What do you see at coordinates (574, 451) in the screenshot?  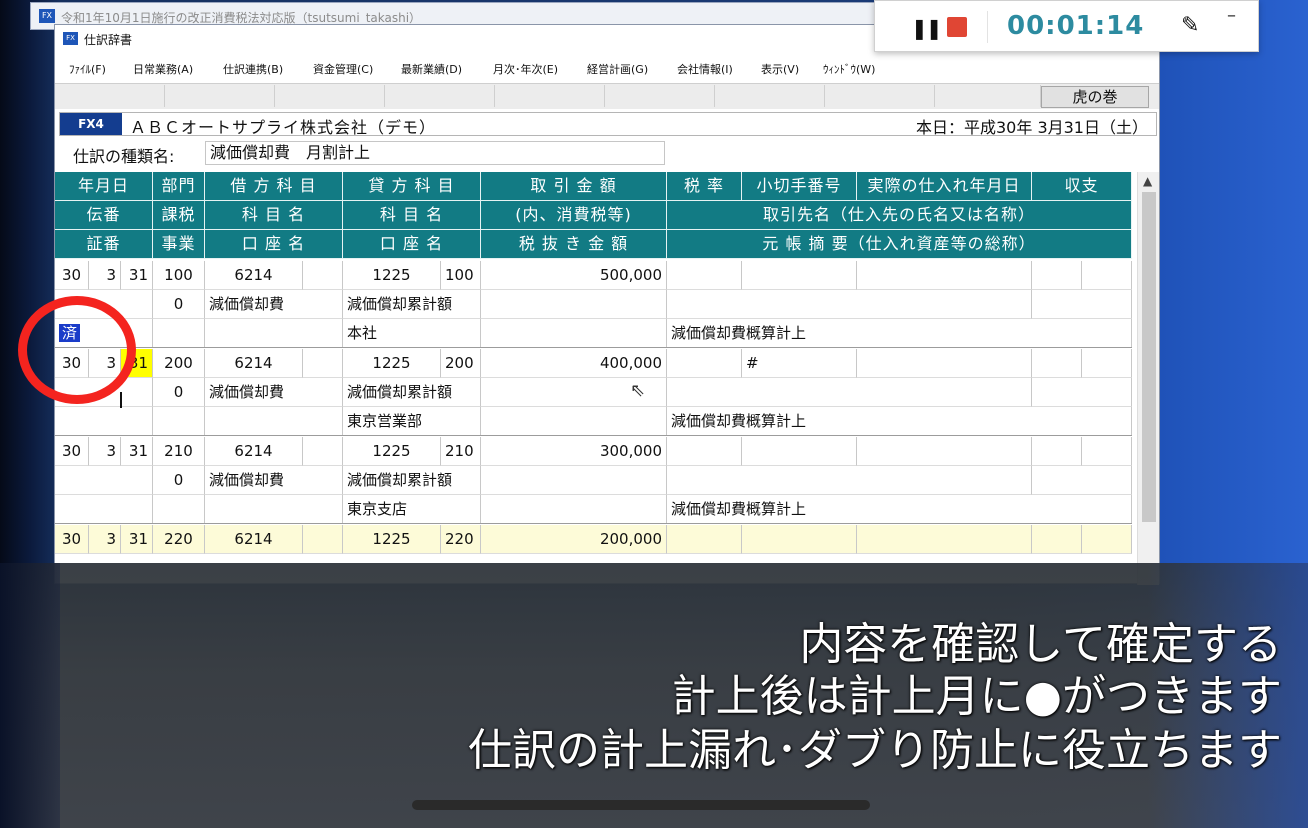 I see `entry-amount: 300,000` at bounding box center [574, 451].